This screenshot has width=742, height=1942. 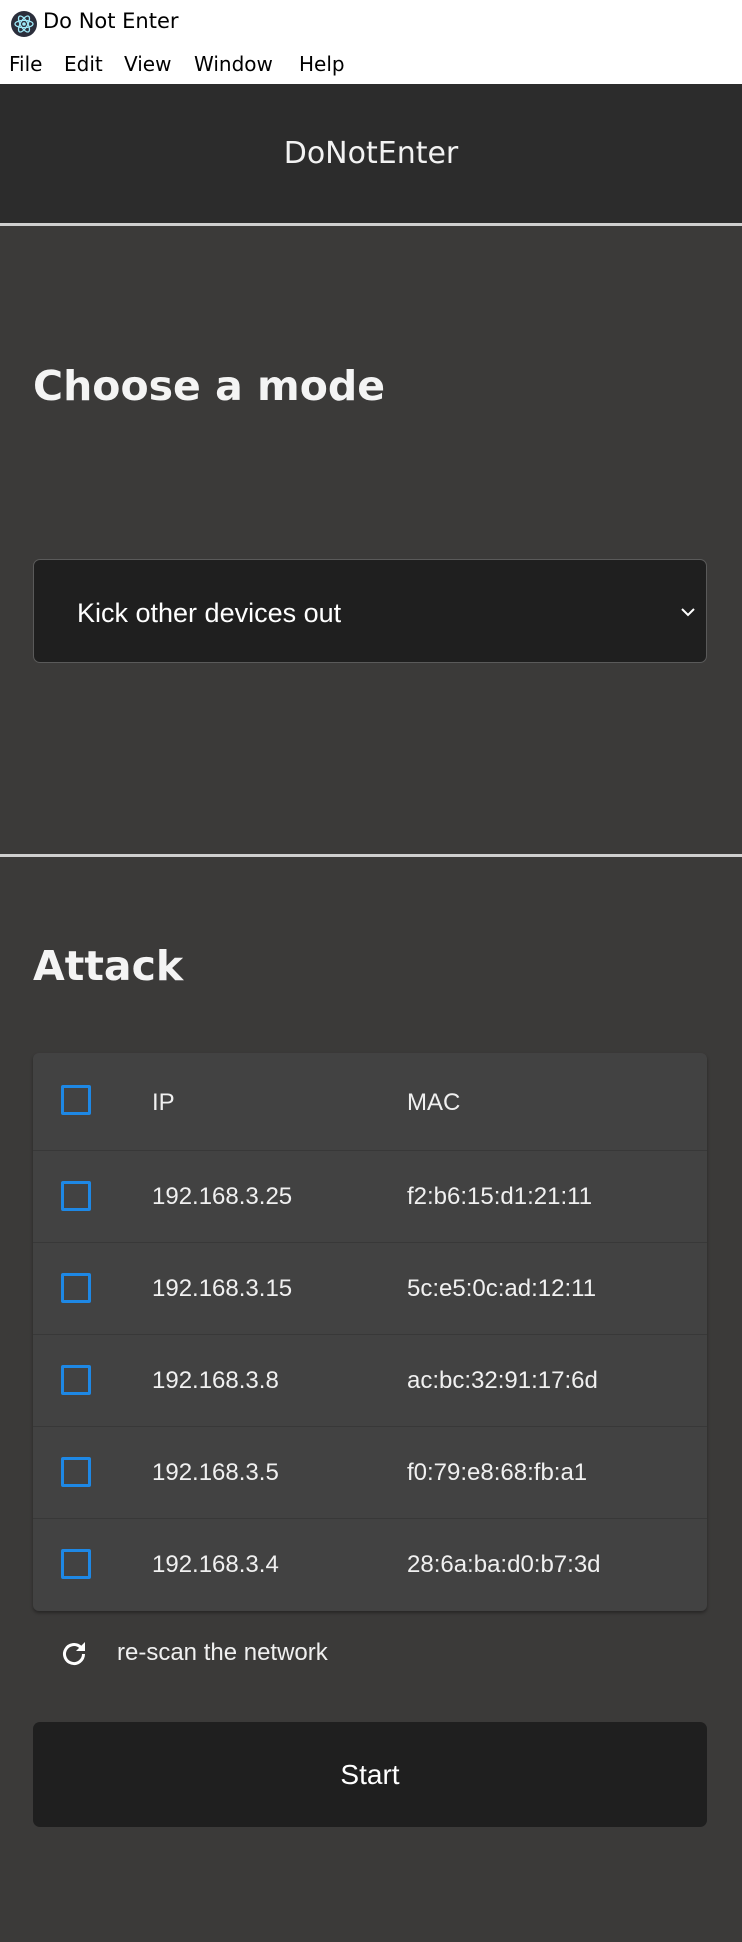 I want to click on menu-window: Window, so click(x=233, y=64).